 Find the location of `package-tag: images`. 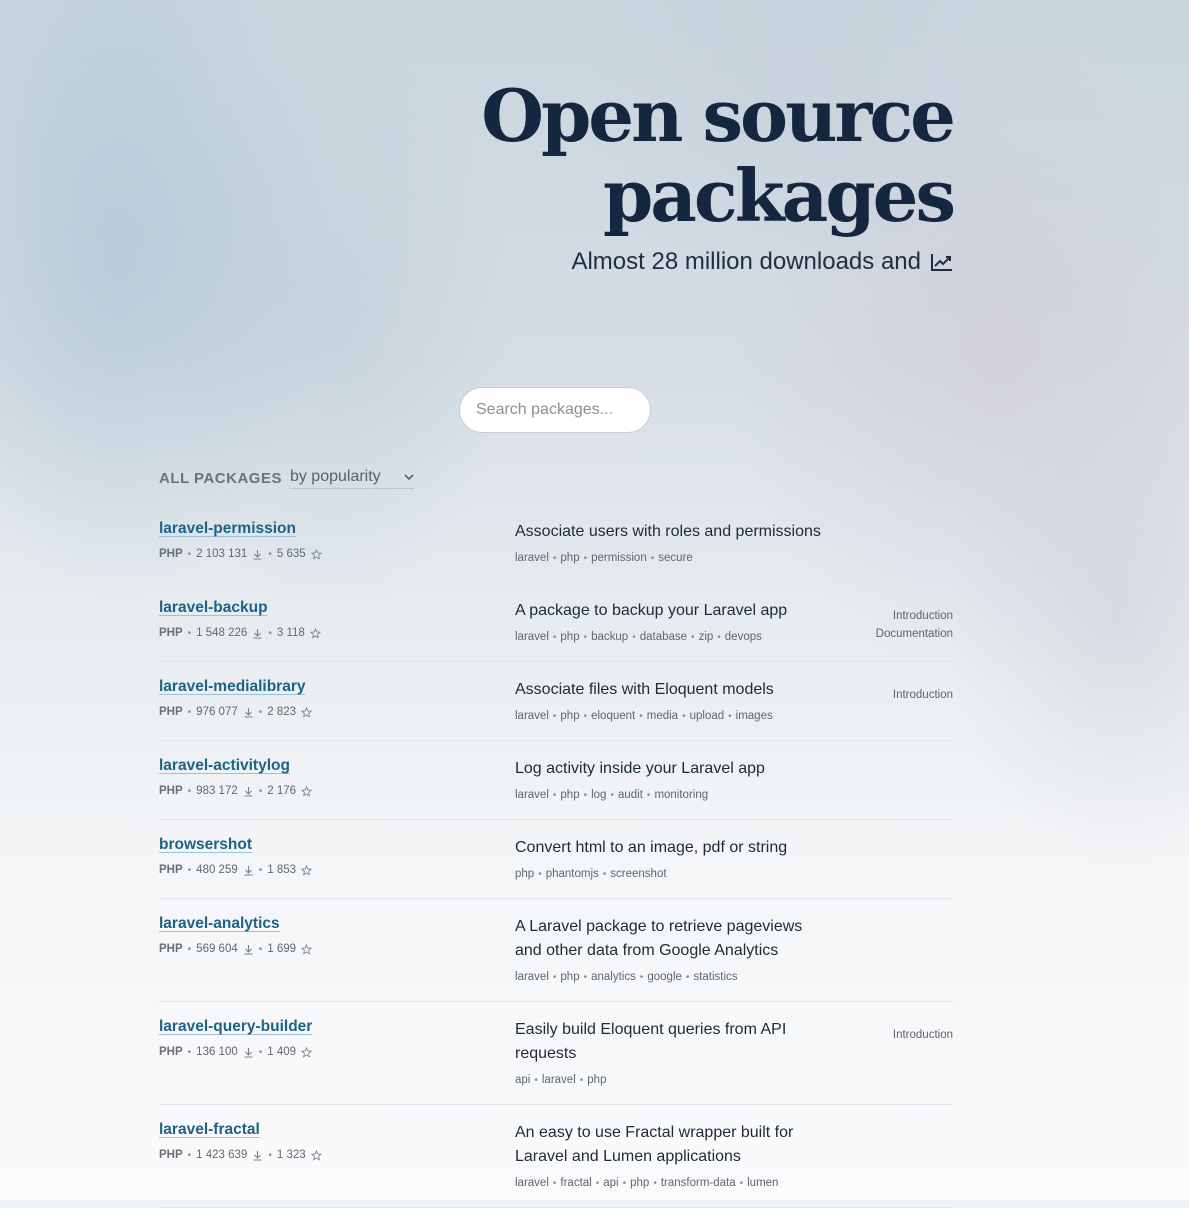

package-tag: images is located at coordinates (754, 716).